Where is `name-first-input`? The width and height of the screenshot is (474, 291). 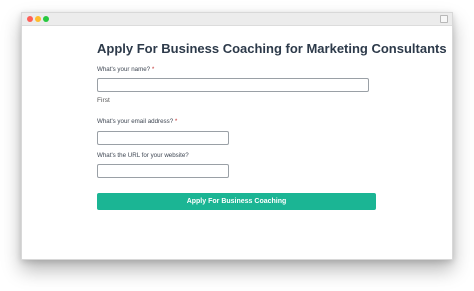
name-first-input is located at coordinates (233, 85).